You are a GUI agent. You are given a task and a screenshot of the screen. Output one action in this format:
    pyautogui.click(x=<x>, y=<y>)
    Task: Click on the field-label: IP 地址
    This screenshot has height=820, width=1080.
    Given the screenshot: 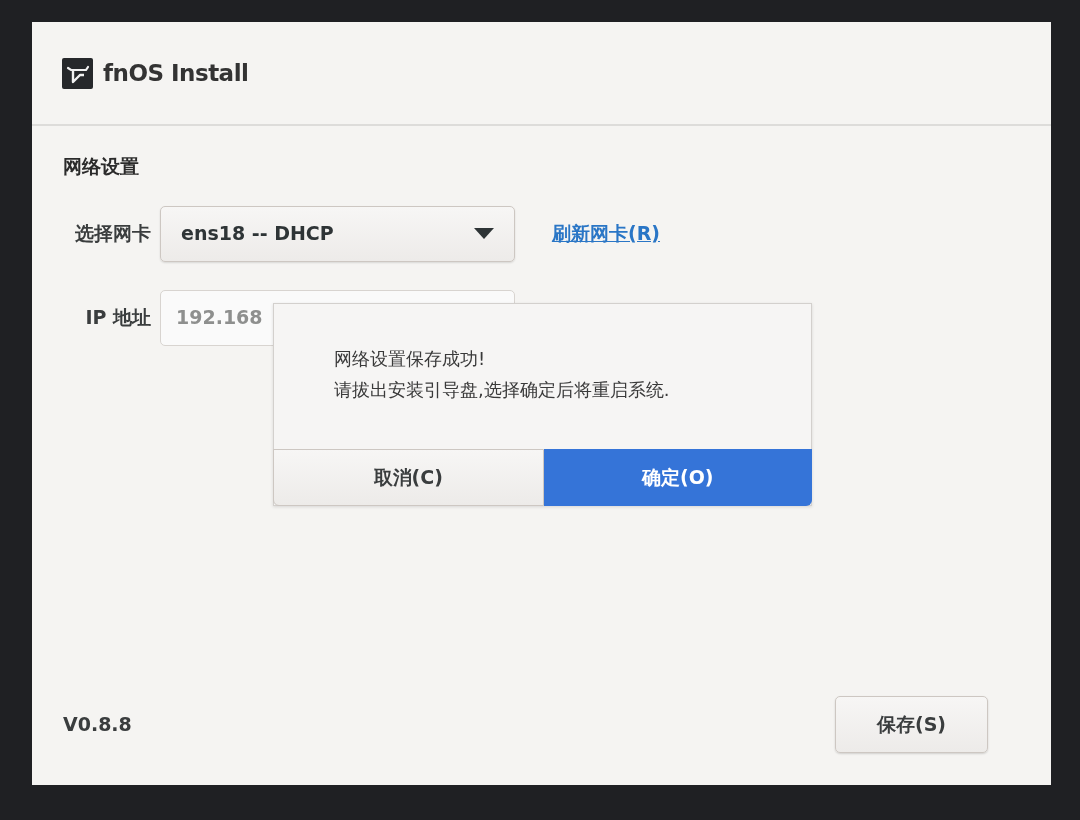 What is the action you would take?
    pyautogui.click(x=117, y=318)
    